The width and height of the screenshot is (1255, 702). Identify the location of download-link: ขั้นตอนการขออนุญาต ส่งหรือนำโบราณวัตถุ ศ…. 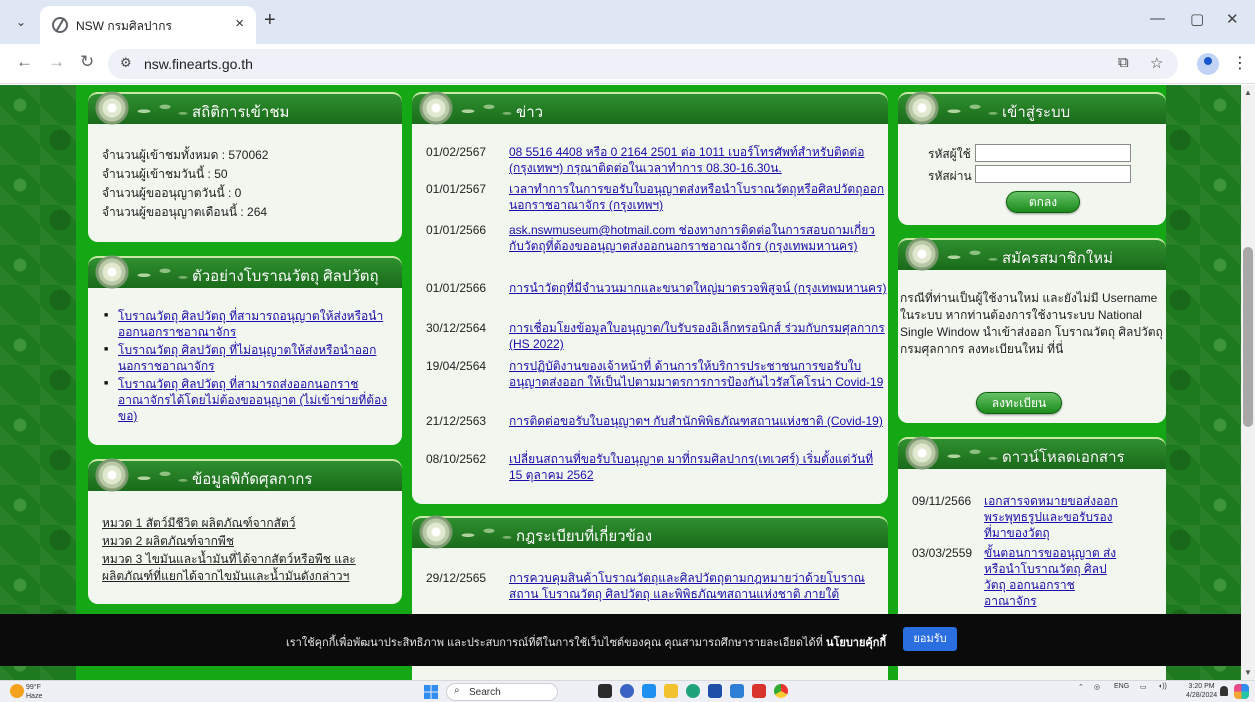
(1054, 577).